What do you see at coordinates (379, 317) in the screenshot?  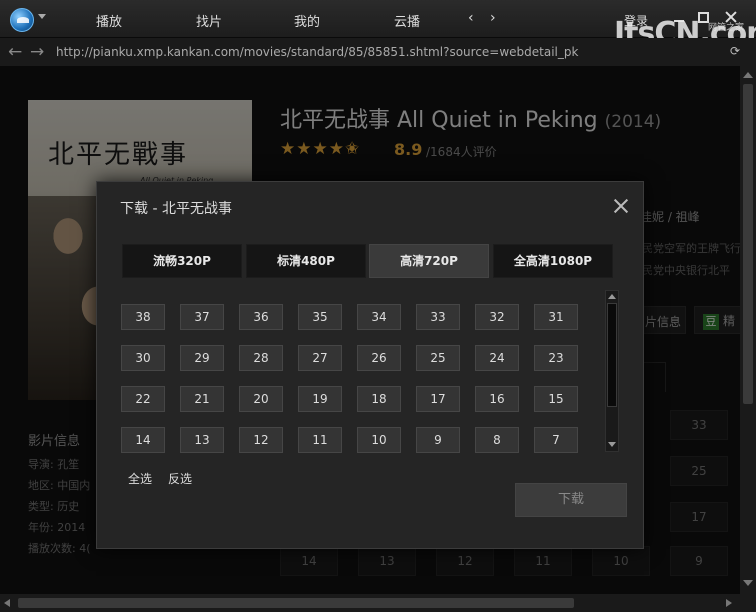 I see `episode-button: 34` at bounding box center [379, 317].